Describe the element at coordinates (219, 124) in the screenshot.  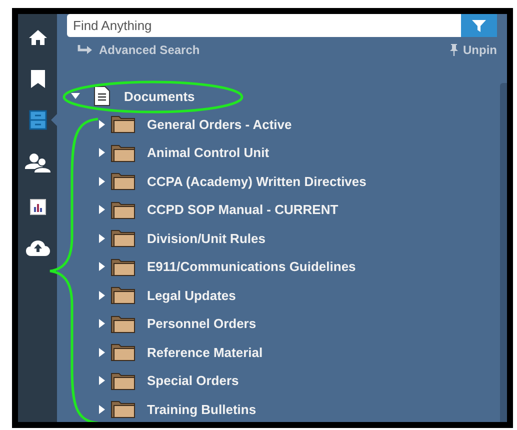
I see `folder-label: General Orders - Active` at that location.